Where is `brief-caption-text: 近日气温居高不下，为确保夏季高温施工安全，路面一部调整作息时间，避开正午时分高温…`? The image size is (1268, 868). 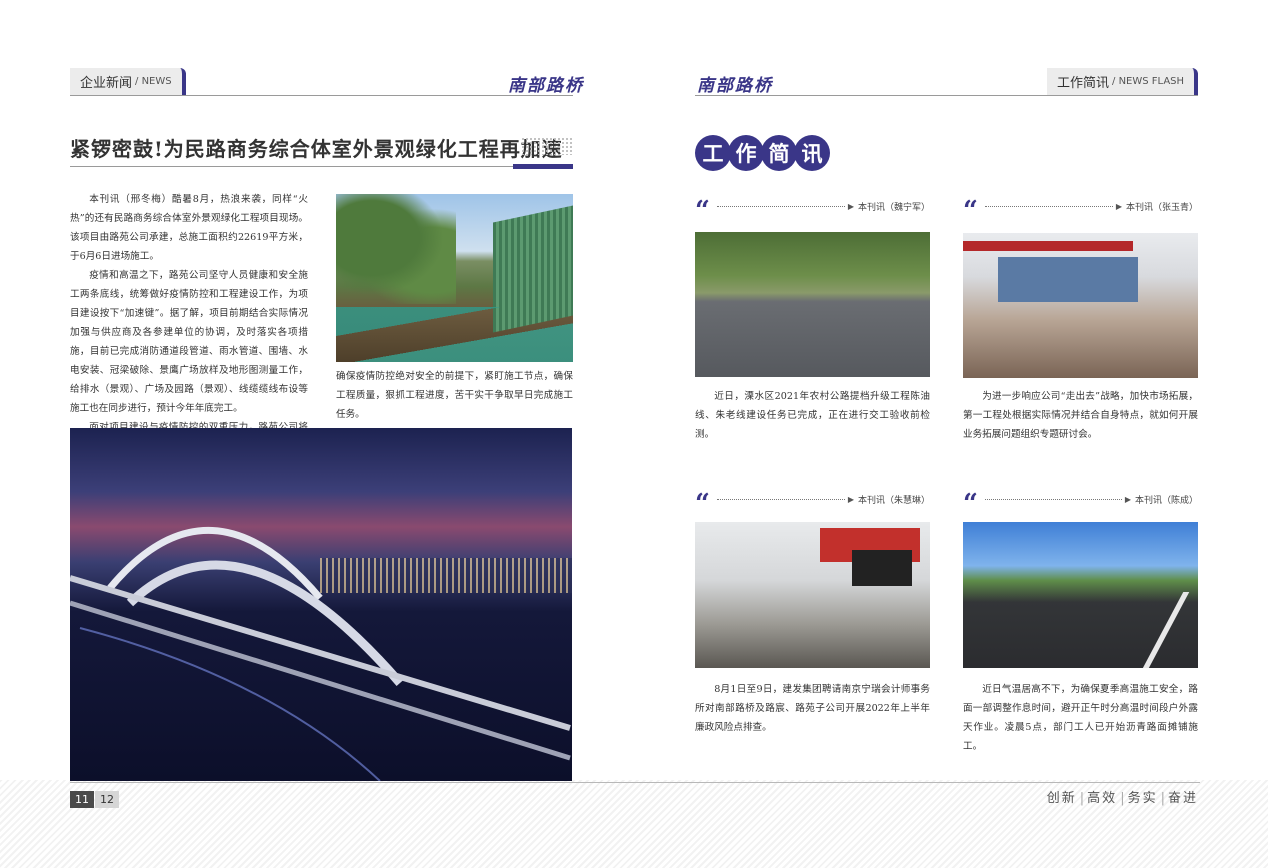
brief-caption-text: 近日气温居高不下，为确保夏季高温施工安全，路面一部调整作息时间，避开正午时分高温… is located at coordinates (1080, 718).